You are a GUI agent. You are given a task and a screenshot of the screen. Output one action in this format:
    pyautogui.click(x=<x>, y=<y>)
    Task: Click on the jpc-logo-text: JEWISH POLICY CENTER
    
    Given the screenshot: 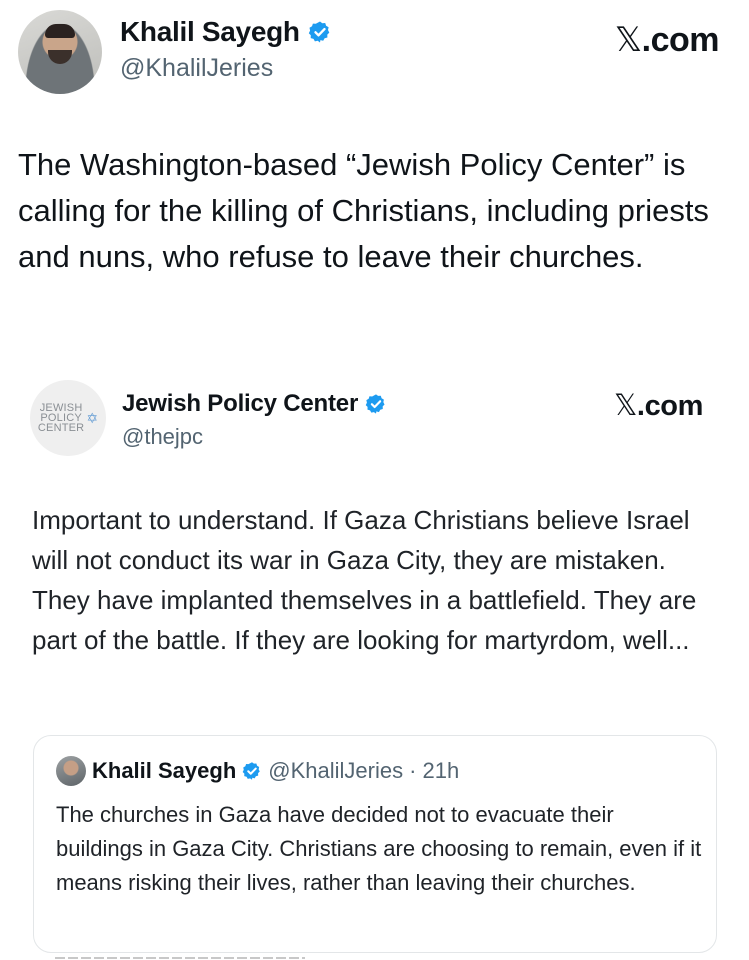 What is the action you would take?
    pyautogui.click(x=61, y=418)
    